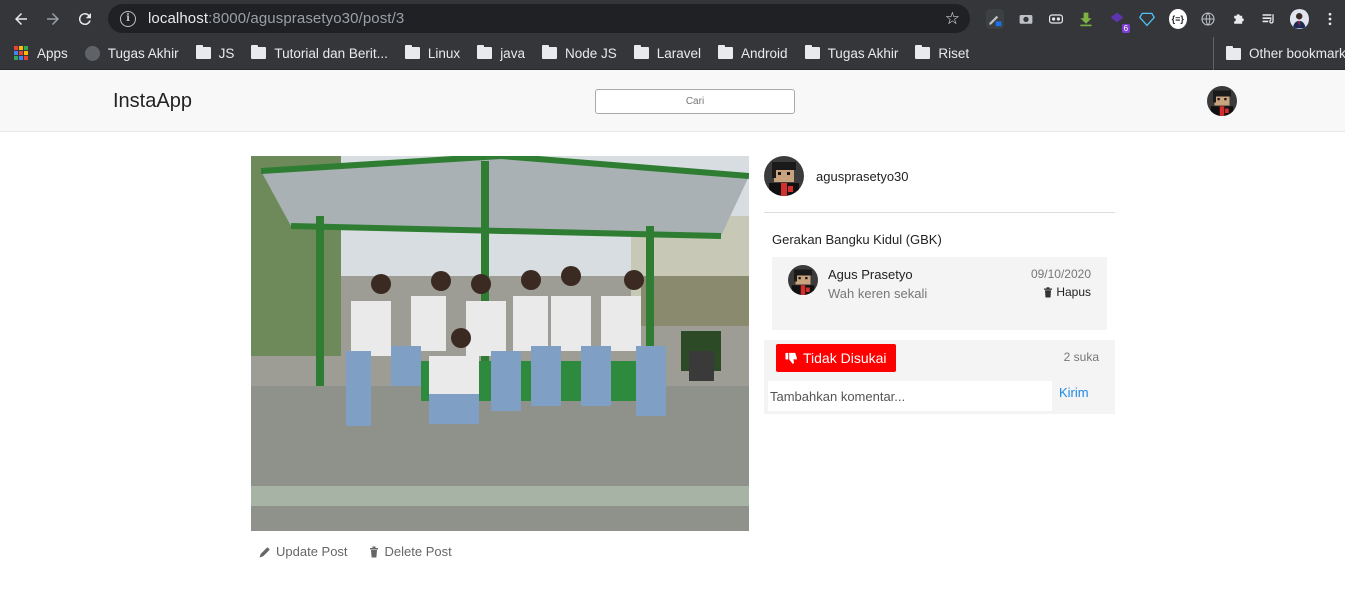 This screenshot has height=607, width=1345. I want to click on bookmark-label: Other bookmarks, so click(1297, 53).